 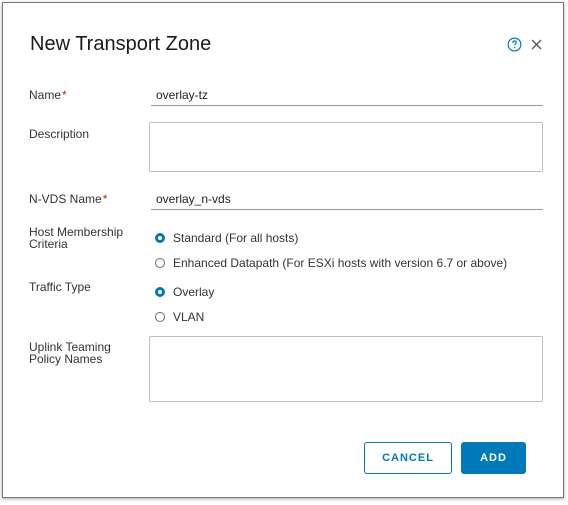 I want to click on uplink-teaming-label: Uplink Teaming Policy Names, so click(x=70, y=353).